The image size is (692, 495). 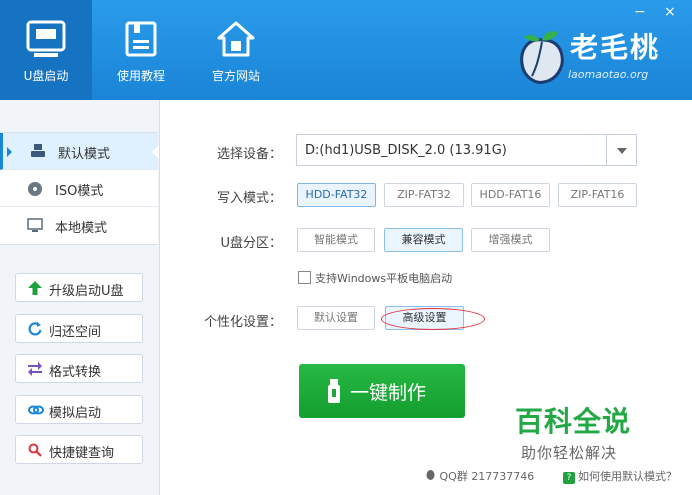 I want to click on peach-logo-icon, so click(x=542, y=57).